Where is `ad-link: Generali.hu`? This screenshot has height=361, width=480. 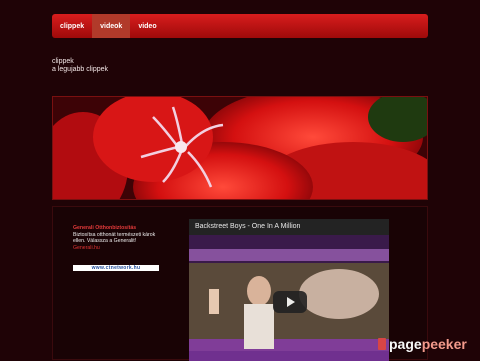 ad-link: Generali.hu is located at coordinates (118, 248).